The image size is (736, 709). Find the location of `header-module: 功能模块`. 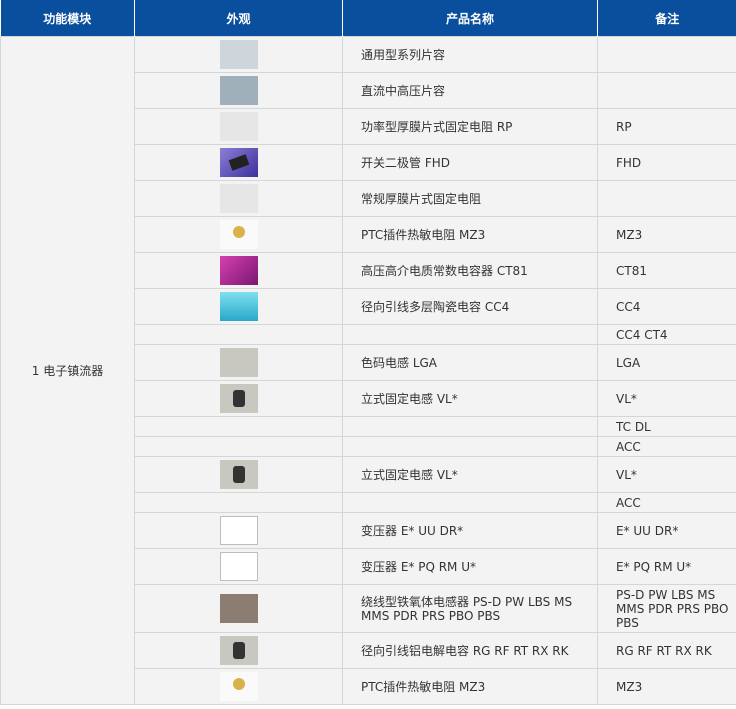

header-module: 功能模块 is located at coordinates (67, 18).